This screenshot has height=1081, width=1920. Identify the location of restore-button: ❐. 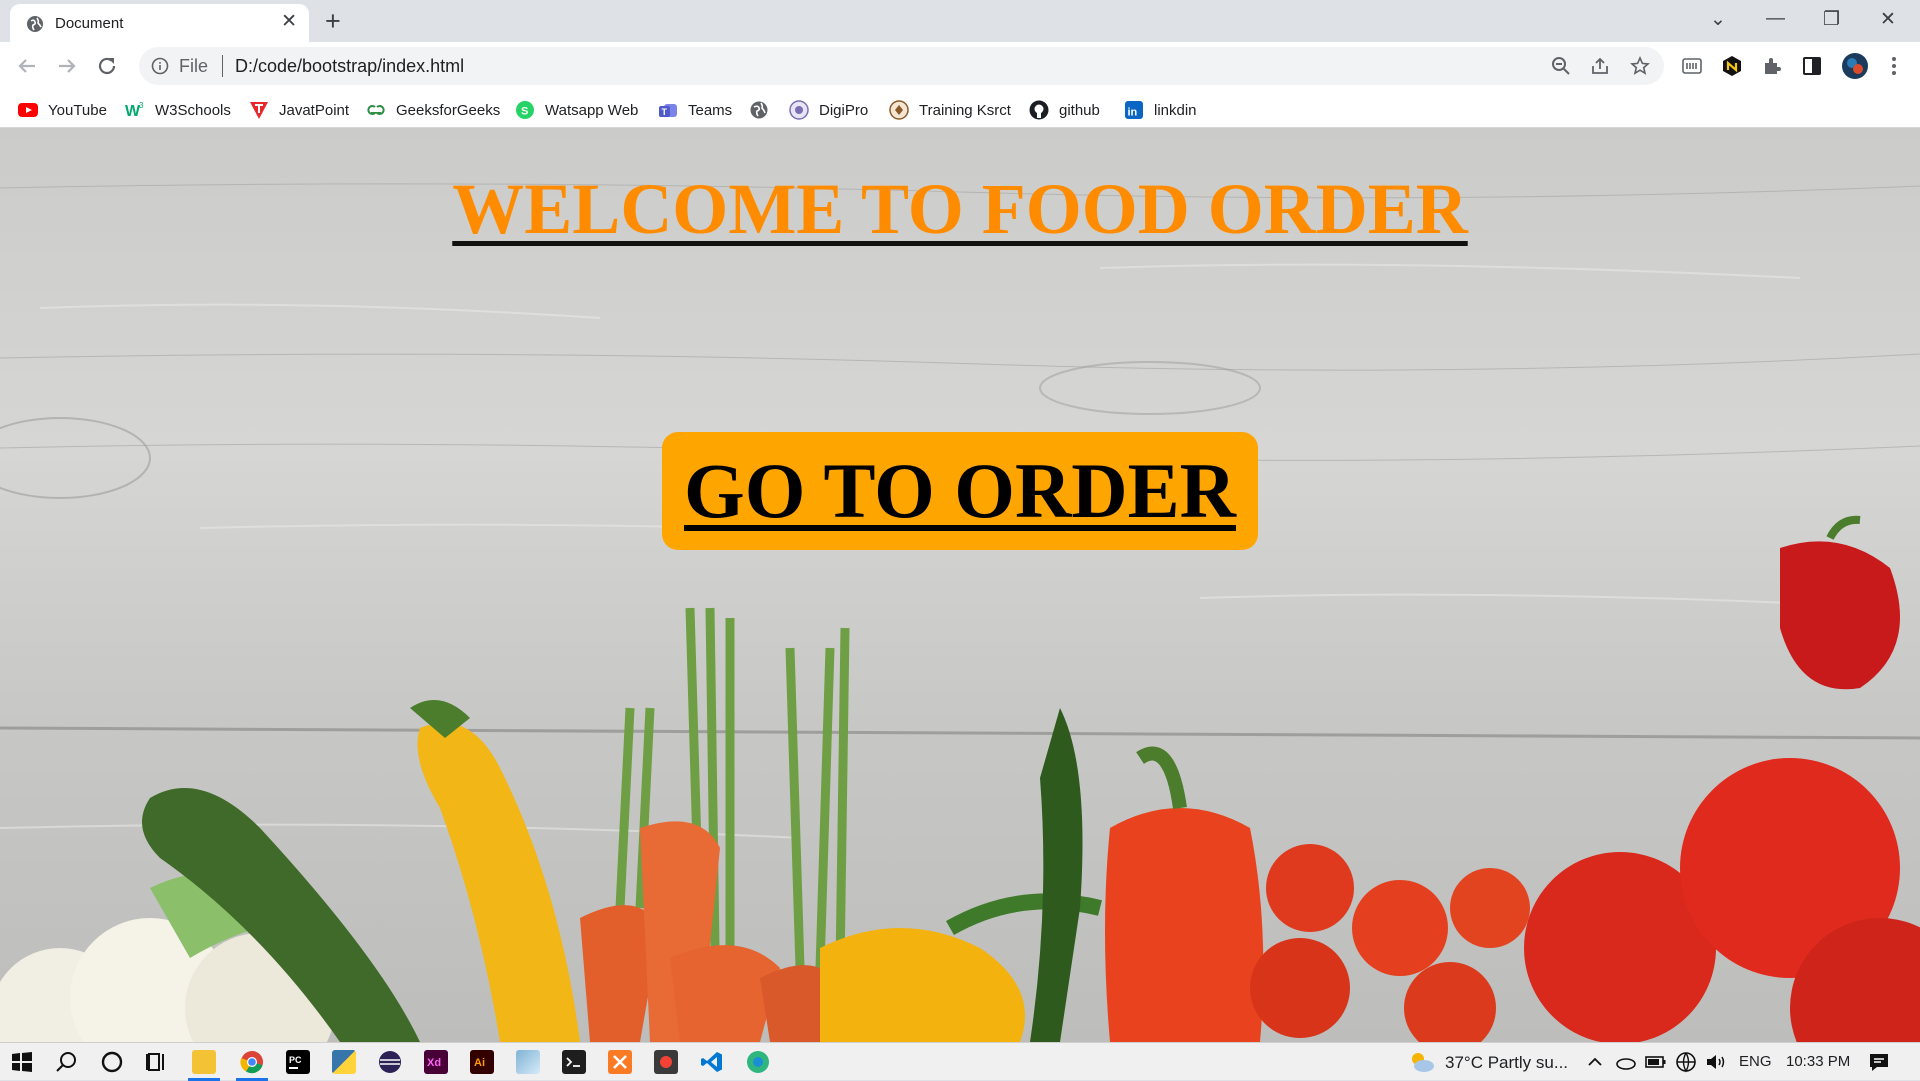
(1831, 19).